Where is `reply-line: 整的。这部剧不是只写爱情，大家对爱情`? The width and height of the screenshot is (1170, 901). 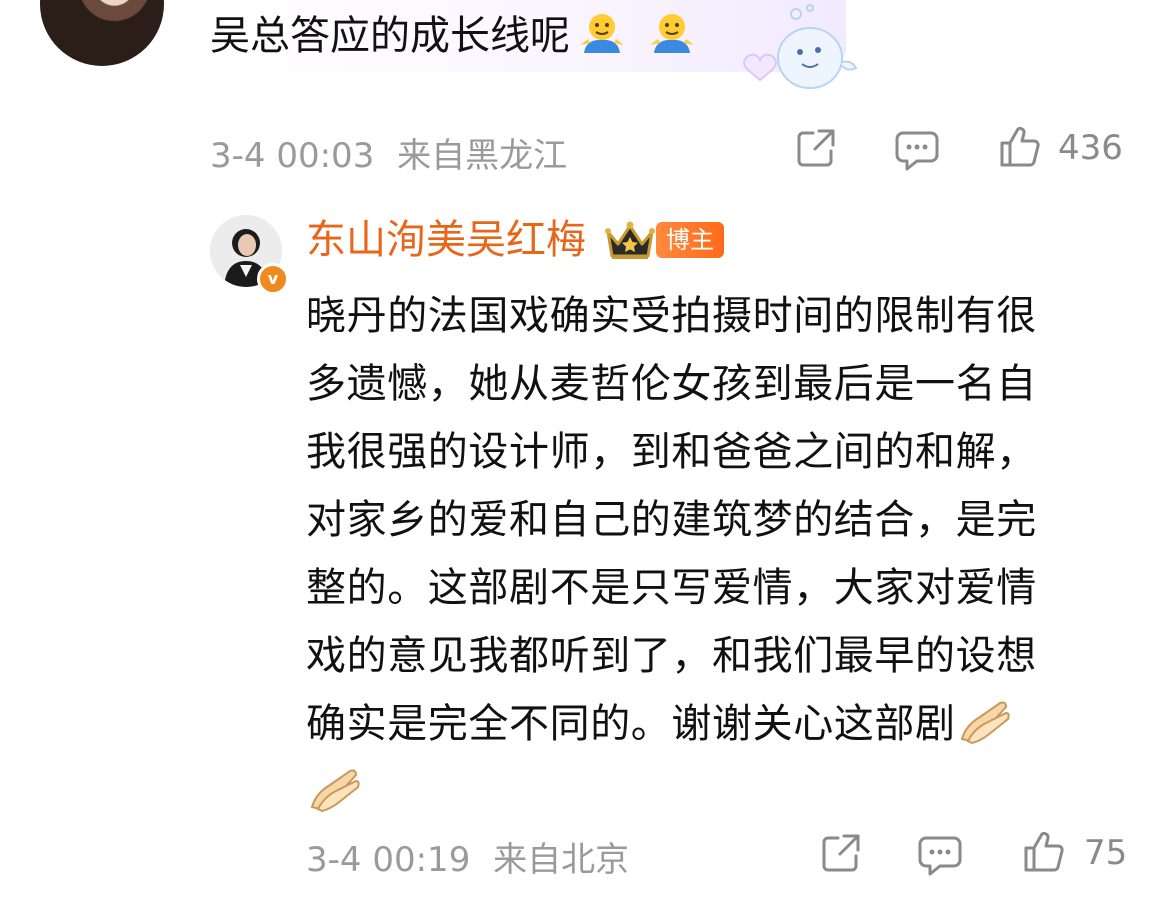
reply-line: 整的。这部剧不是只写爱情，大家对爱情 is located at coordinates (671, 588).